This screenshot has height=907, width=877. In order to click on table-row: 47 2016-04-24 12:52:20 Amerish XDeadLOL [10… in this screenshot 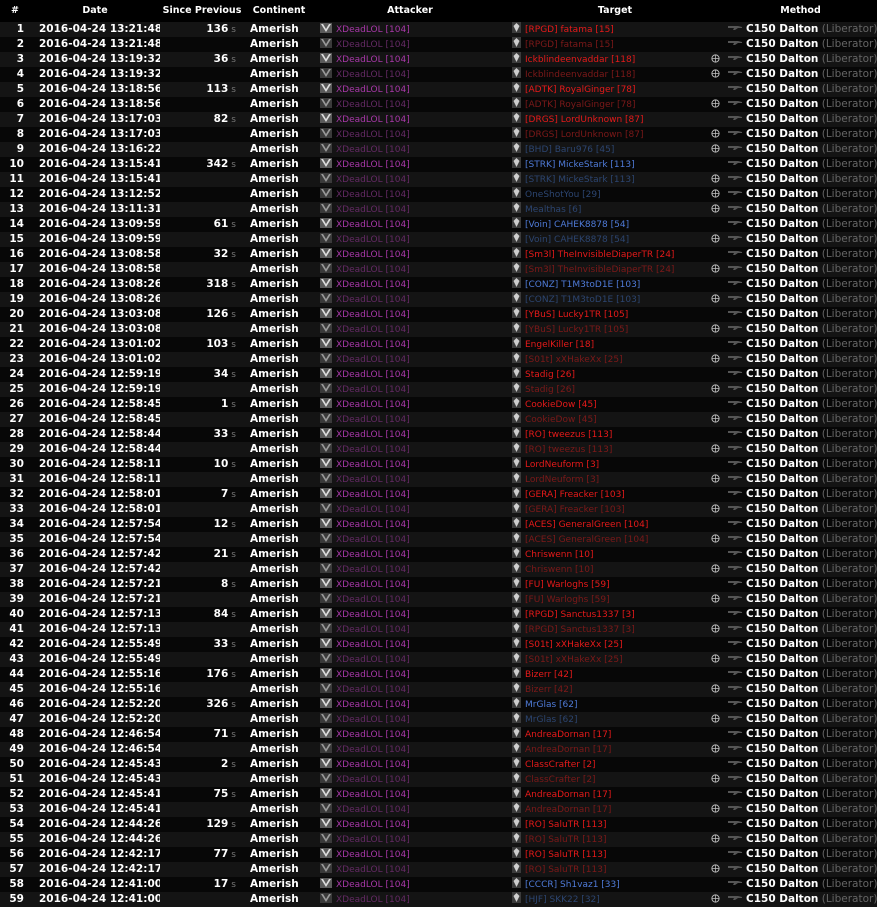, I will do `click(438, 719)`.